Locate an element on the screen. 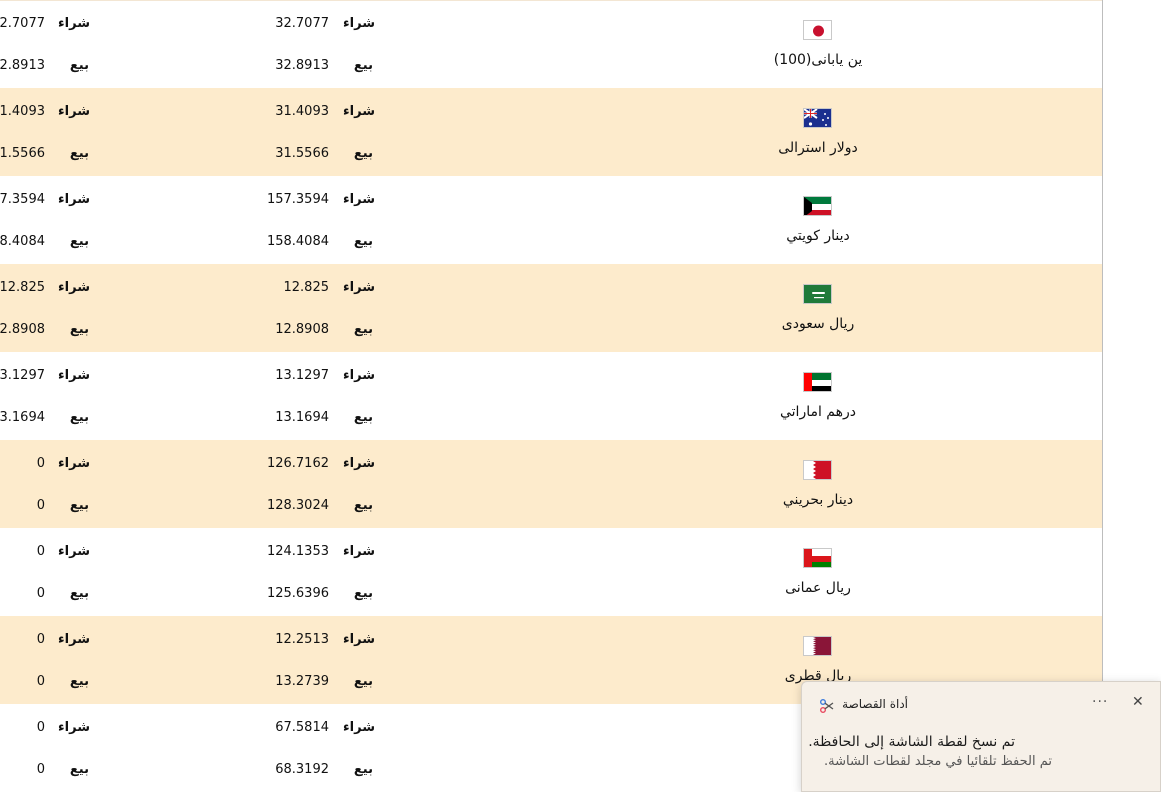 Image resolution: width=1161 pixels, height=792 pixels. sell-value: 13.2739 is located at coordinates (302, 681).